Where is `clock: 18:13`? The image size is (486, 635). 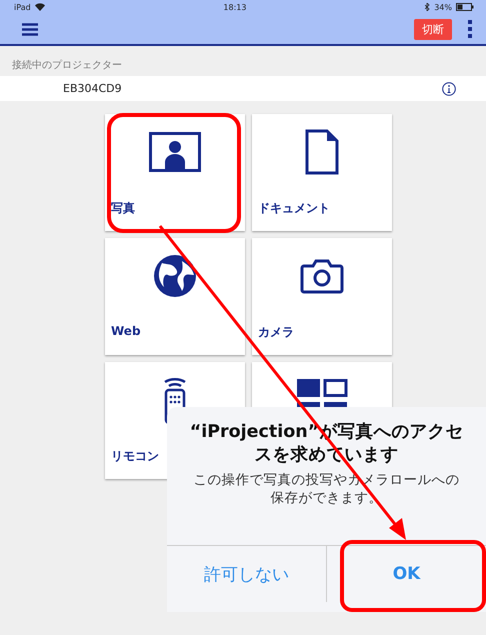 clock: 18:13 is located at coordinates (234, 7).